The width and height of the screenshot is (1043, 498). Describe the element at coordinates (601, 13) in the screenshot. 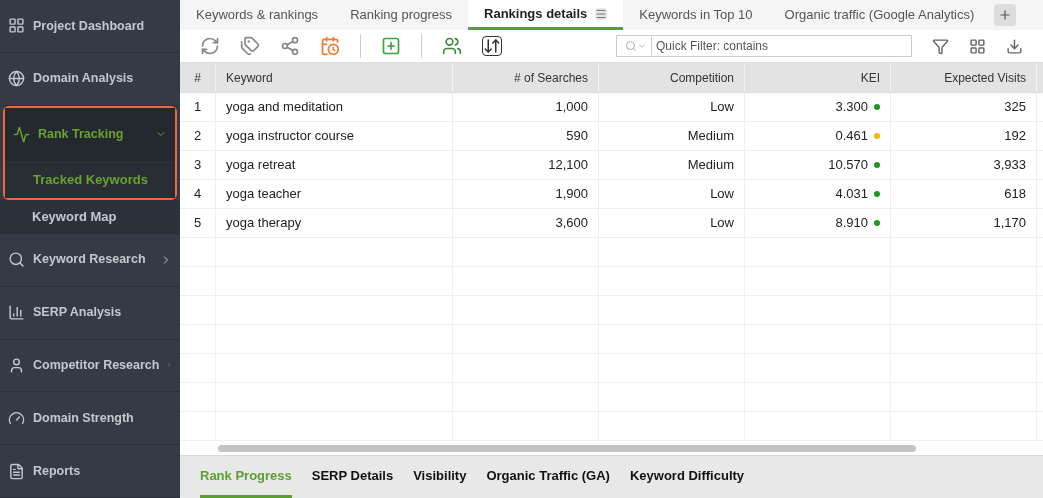

I see `menu-icon` at that location.